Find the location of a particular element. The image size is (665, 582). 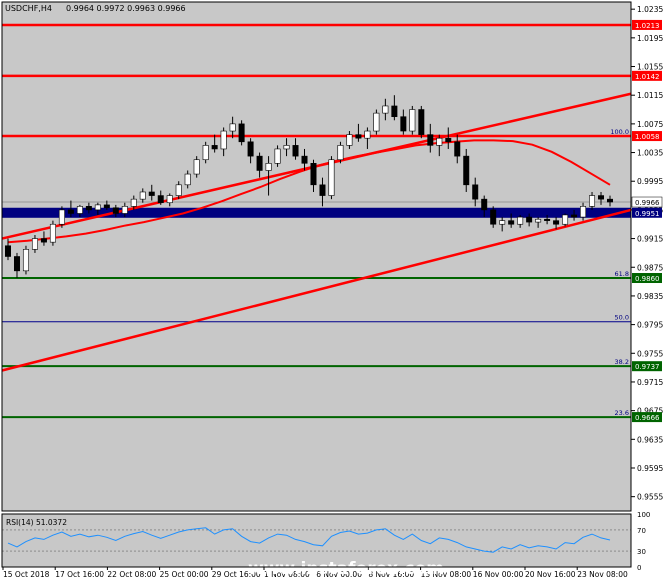

y-tick-label: 0.9555 is located at coordinates (650, 497).